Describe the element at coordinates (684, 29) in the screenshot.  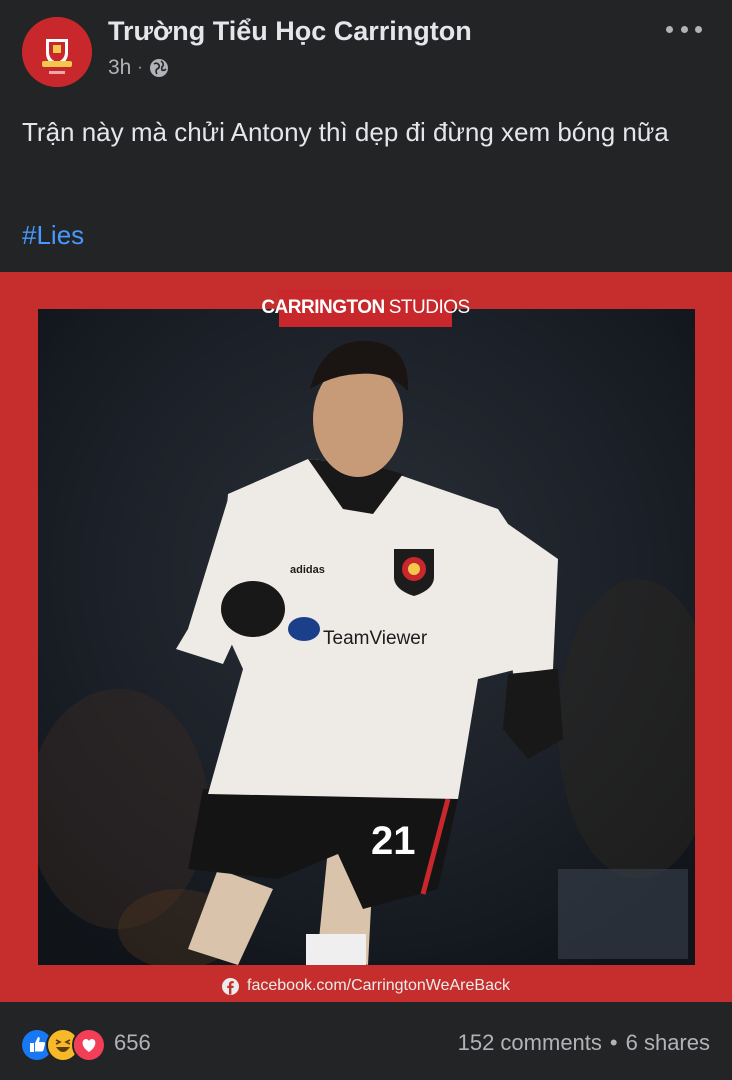
I see `more-icon` at that location.